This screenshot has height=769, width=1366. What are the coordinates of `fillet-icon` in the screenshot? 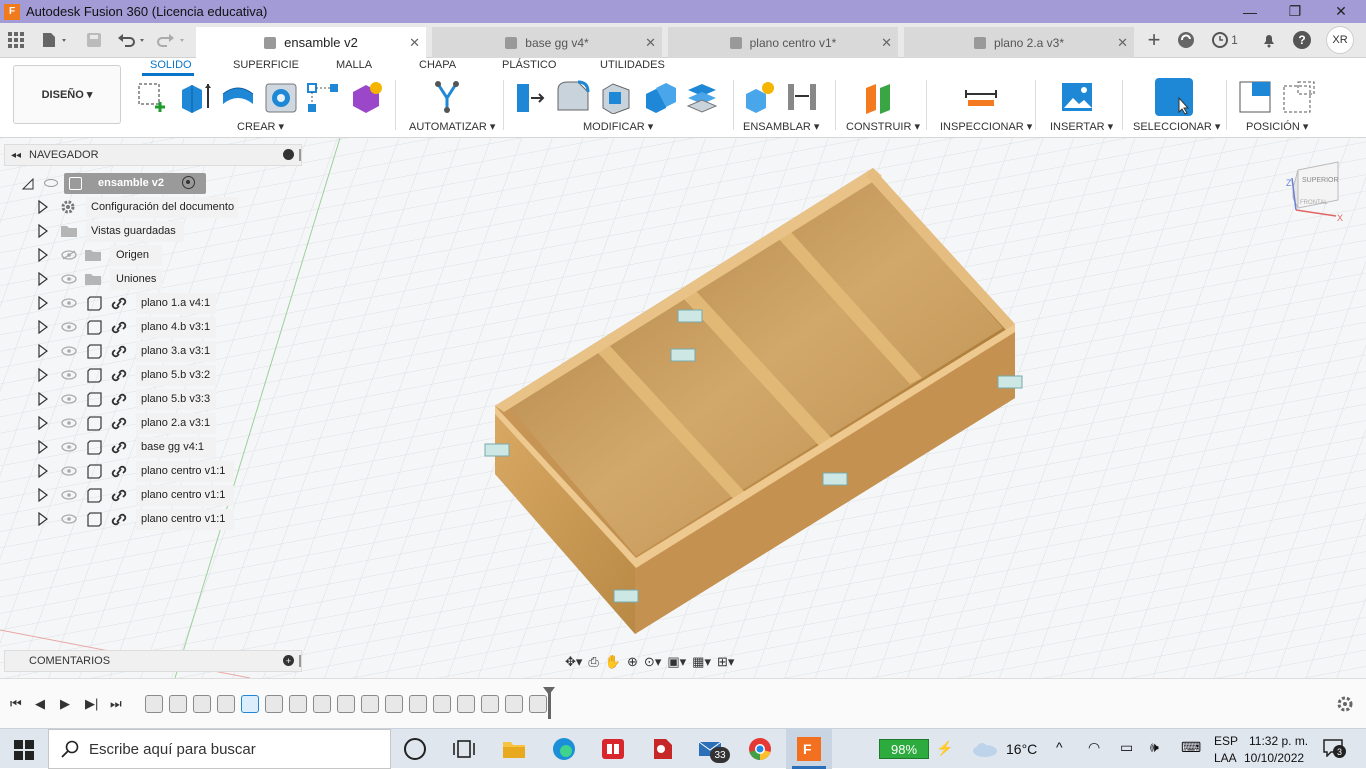 It's located at (573, 97).